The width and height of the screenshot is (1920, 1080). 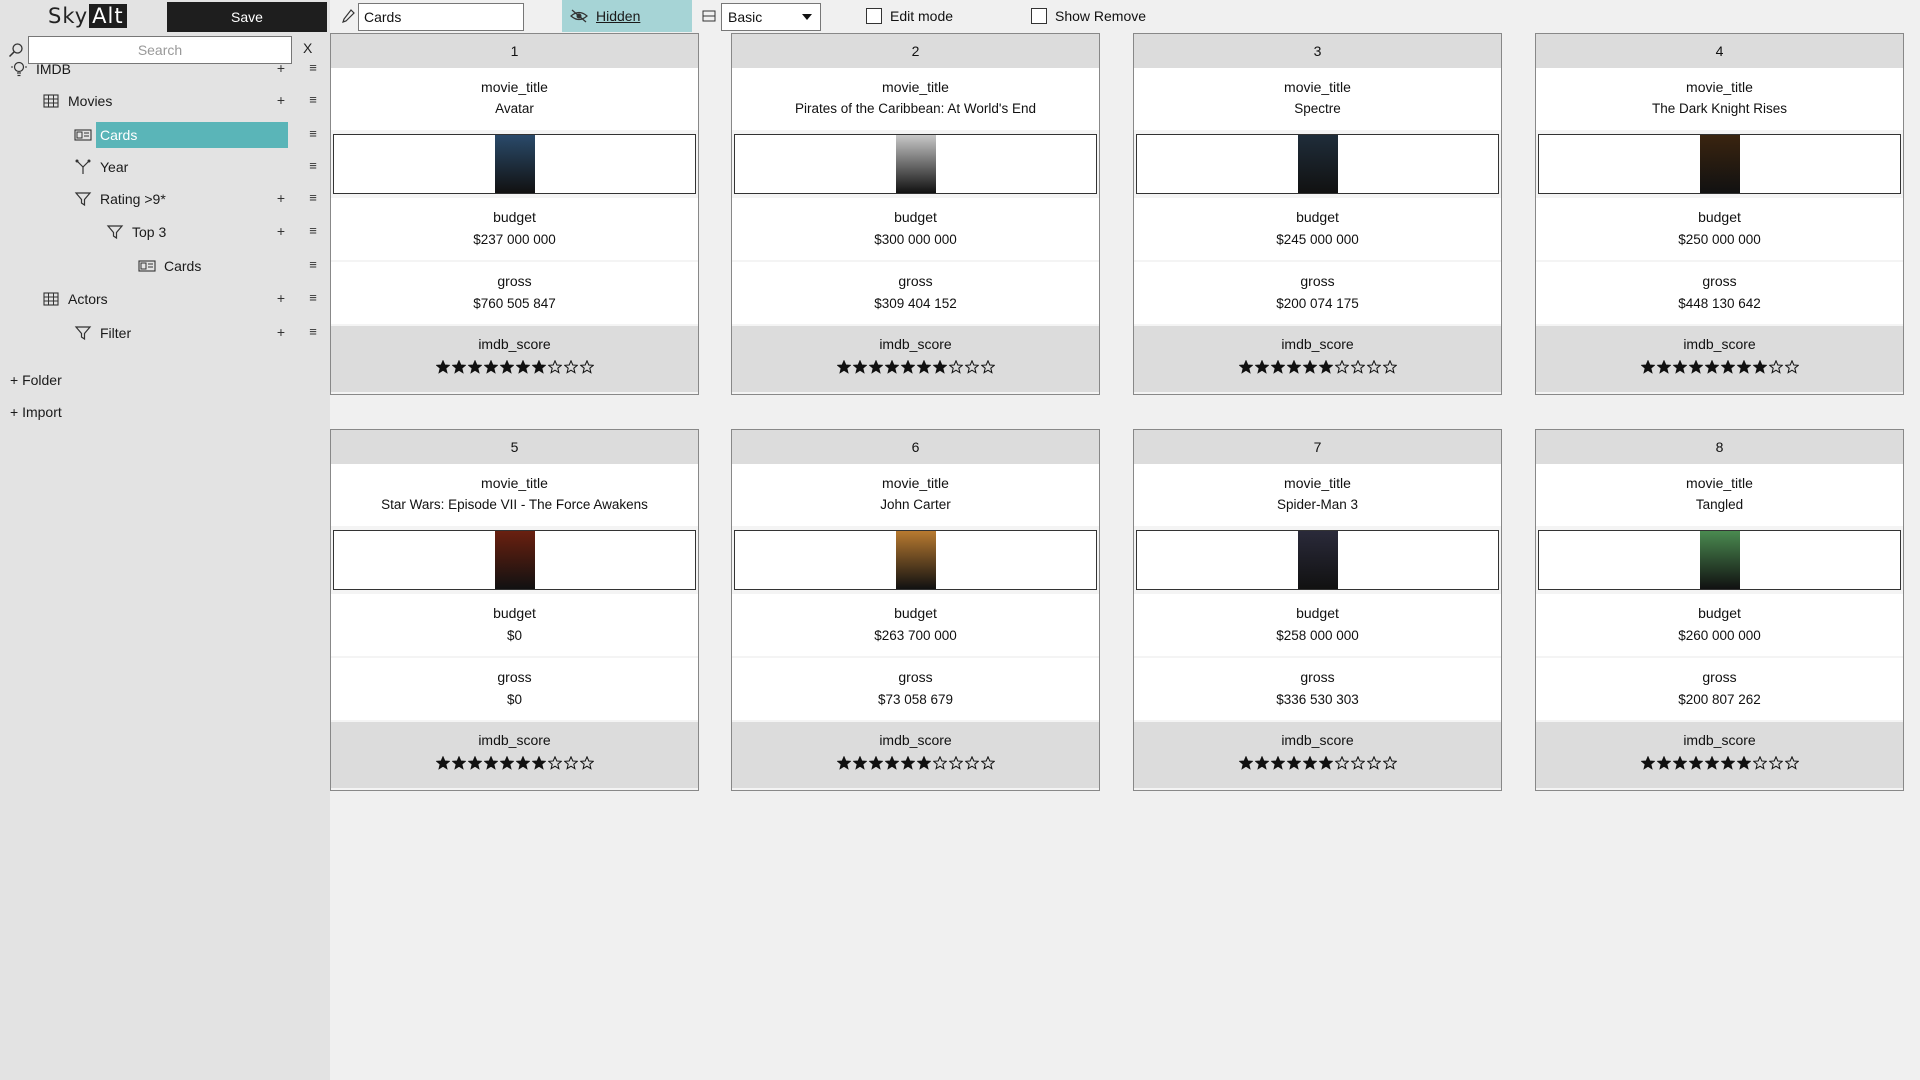 What do you see at coordinates (68, 16) in the screenshot?
I see `logo-text-left: Sky` at bounding box center [68, 16].